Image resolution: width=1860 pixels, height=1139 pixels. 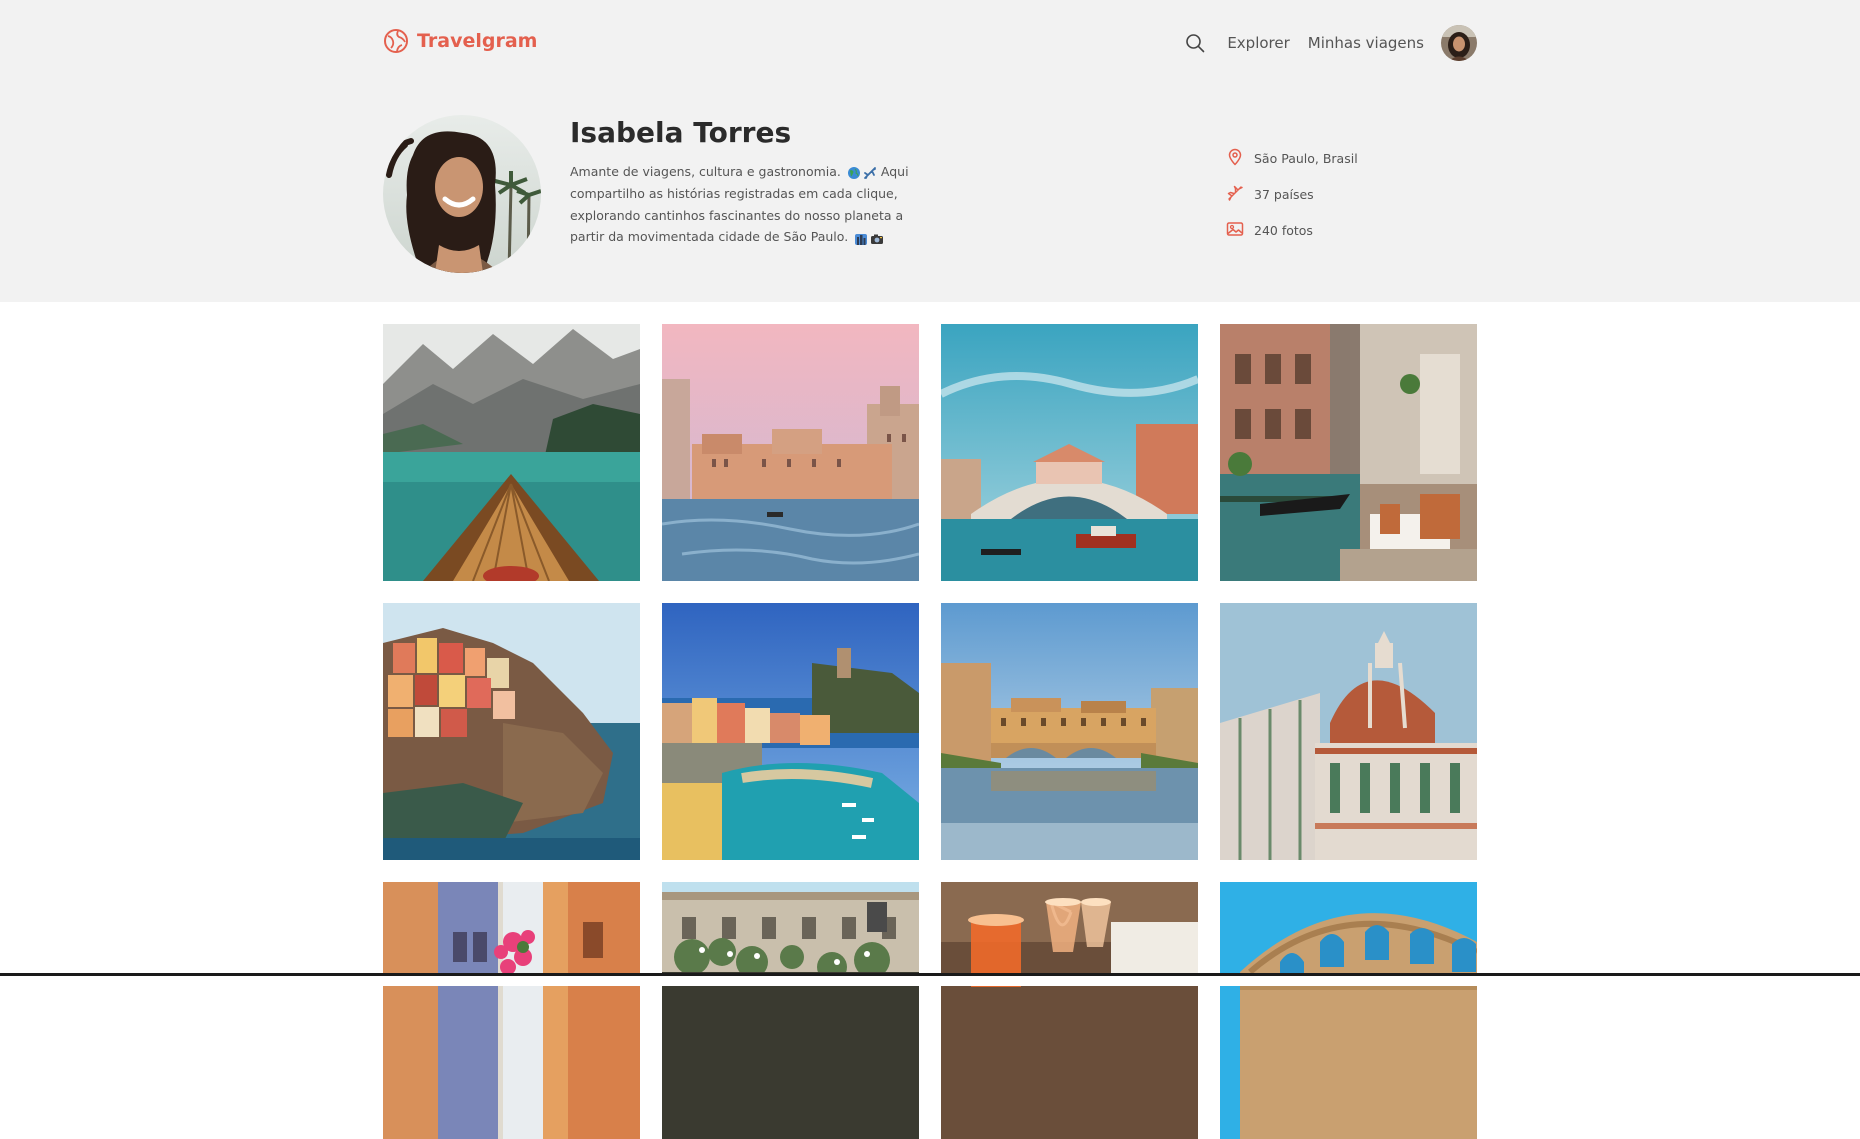 What do you see at coordinates (1284, 194) in the screenshot?
I see `stat-countries-text: 37 países` at bounding box center [1284, 194].